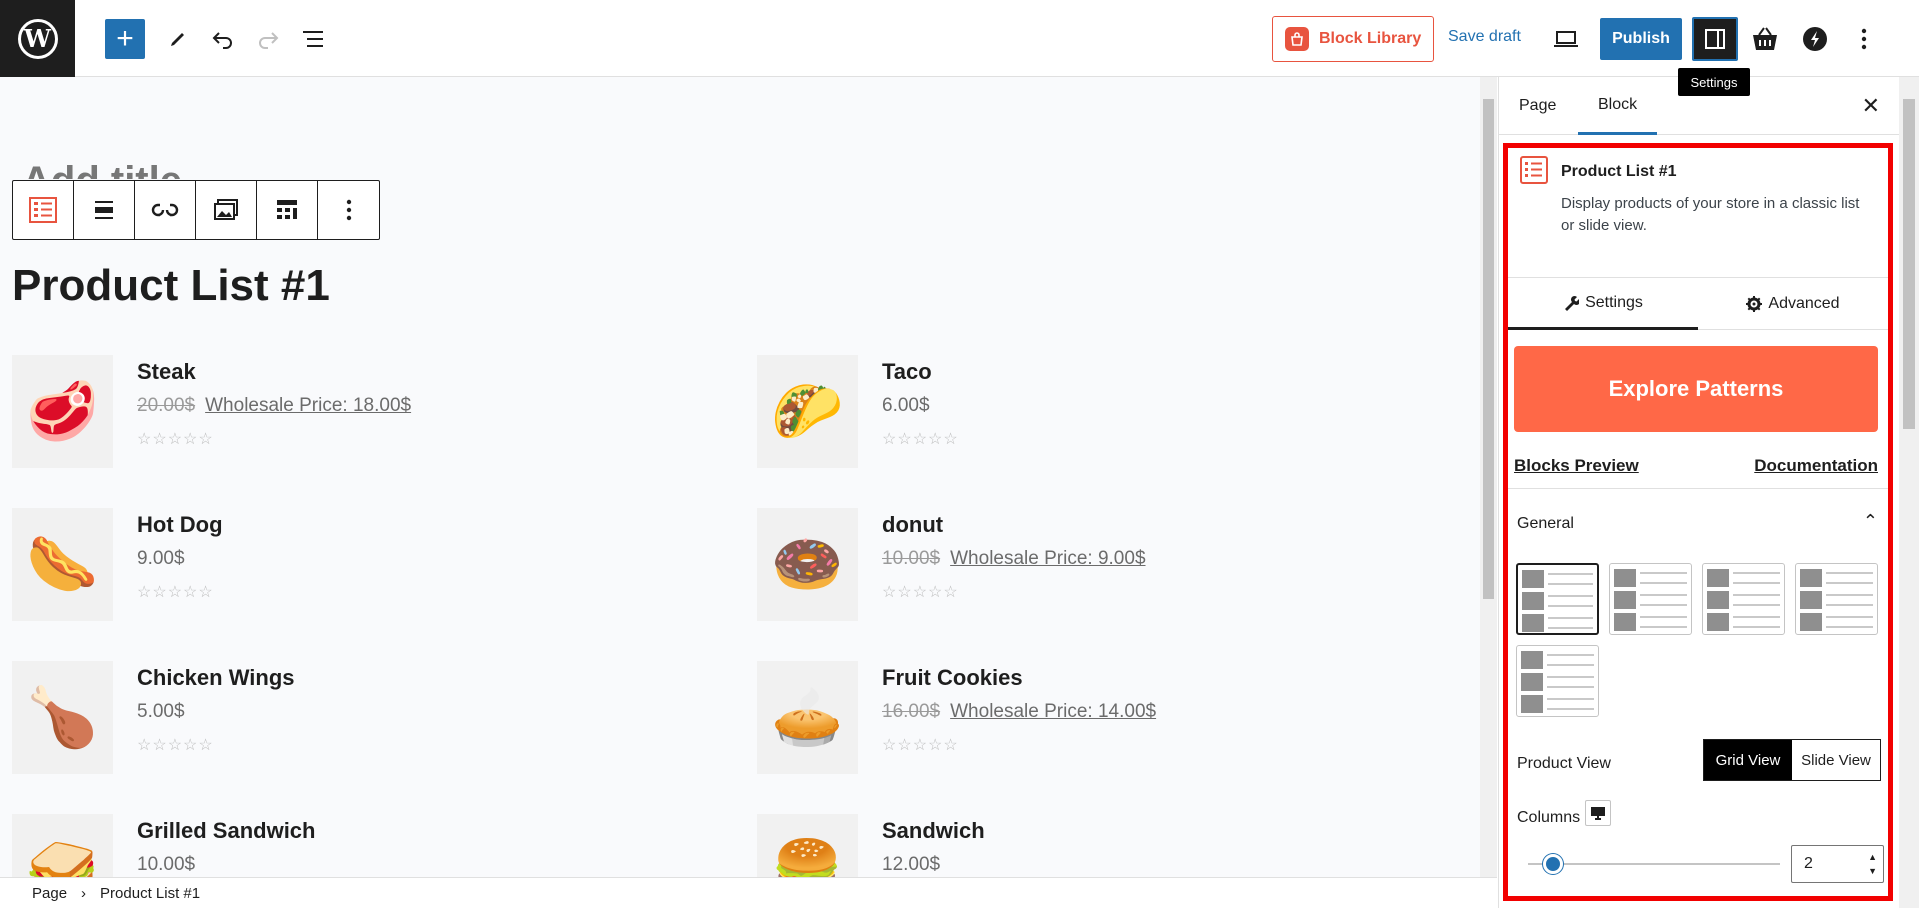 This screenshot has width=1919, height=908. Describe the element at coordinates (807, 717) in the screenshot. I see `fruit-cookies-image: 🥧` at that location.